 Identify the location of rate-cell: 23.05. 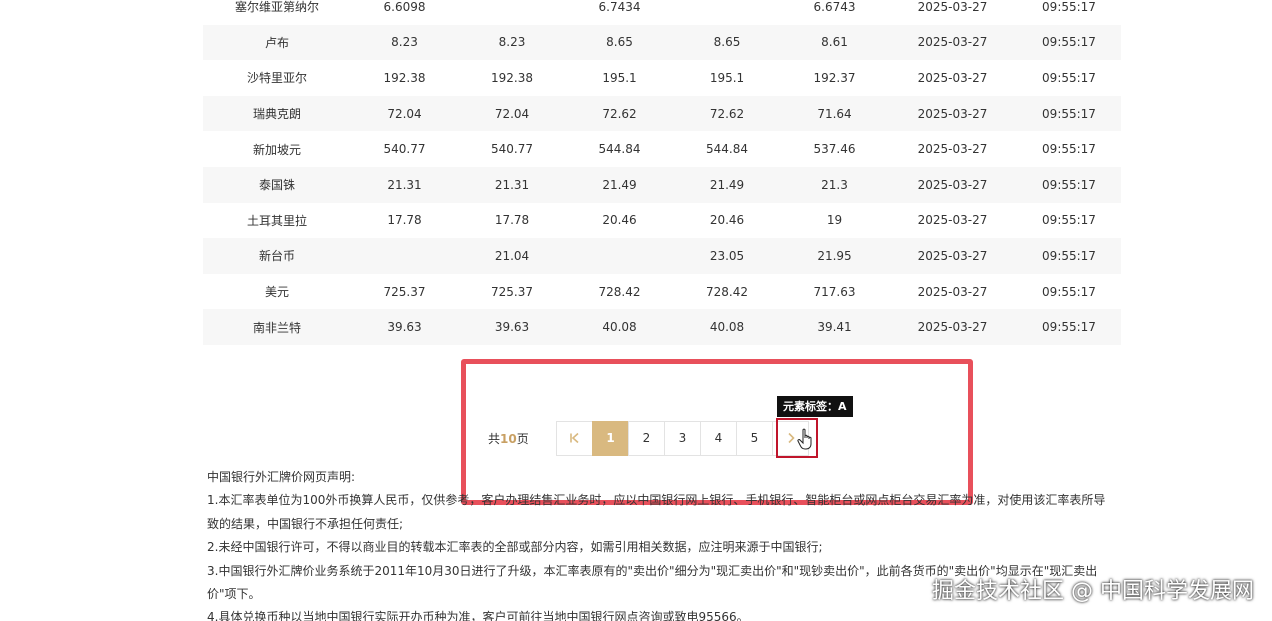
(727, 256).